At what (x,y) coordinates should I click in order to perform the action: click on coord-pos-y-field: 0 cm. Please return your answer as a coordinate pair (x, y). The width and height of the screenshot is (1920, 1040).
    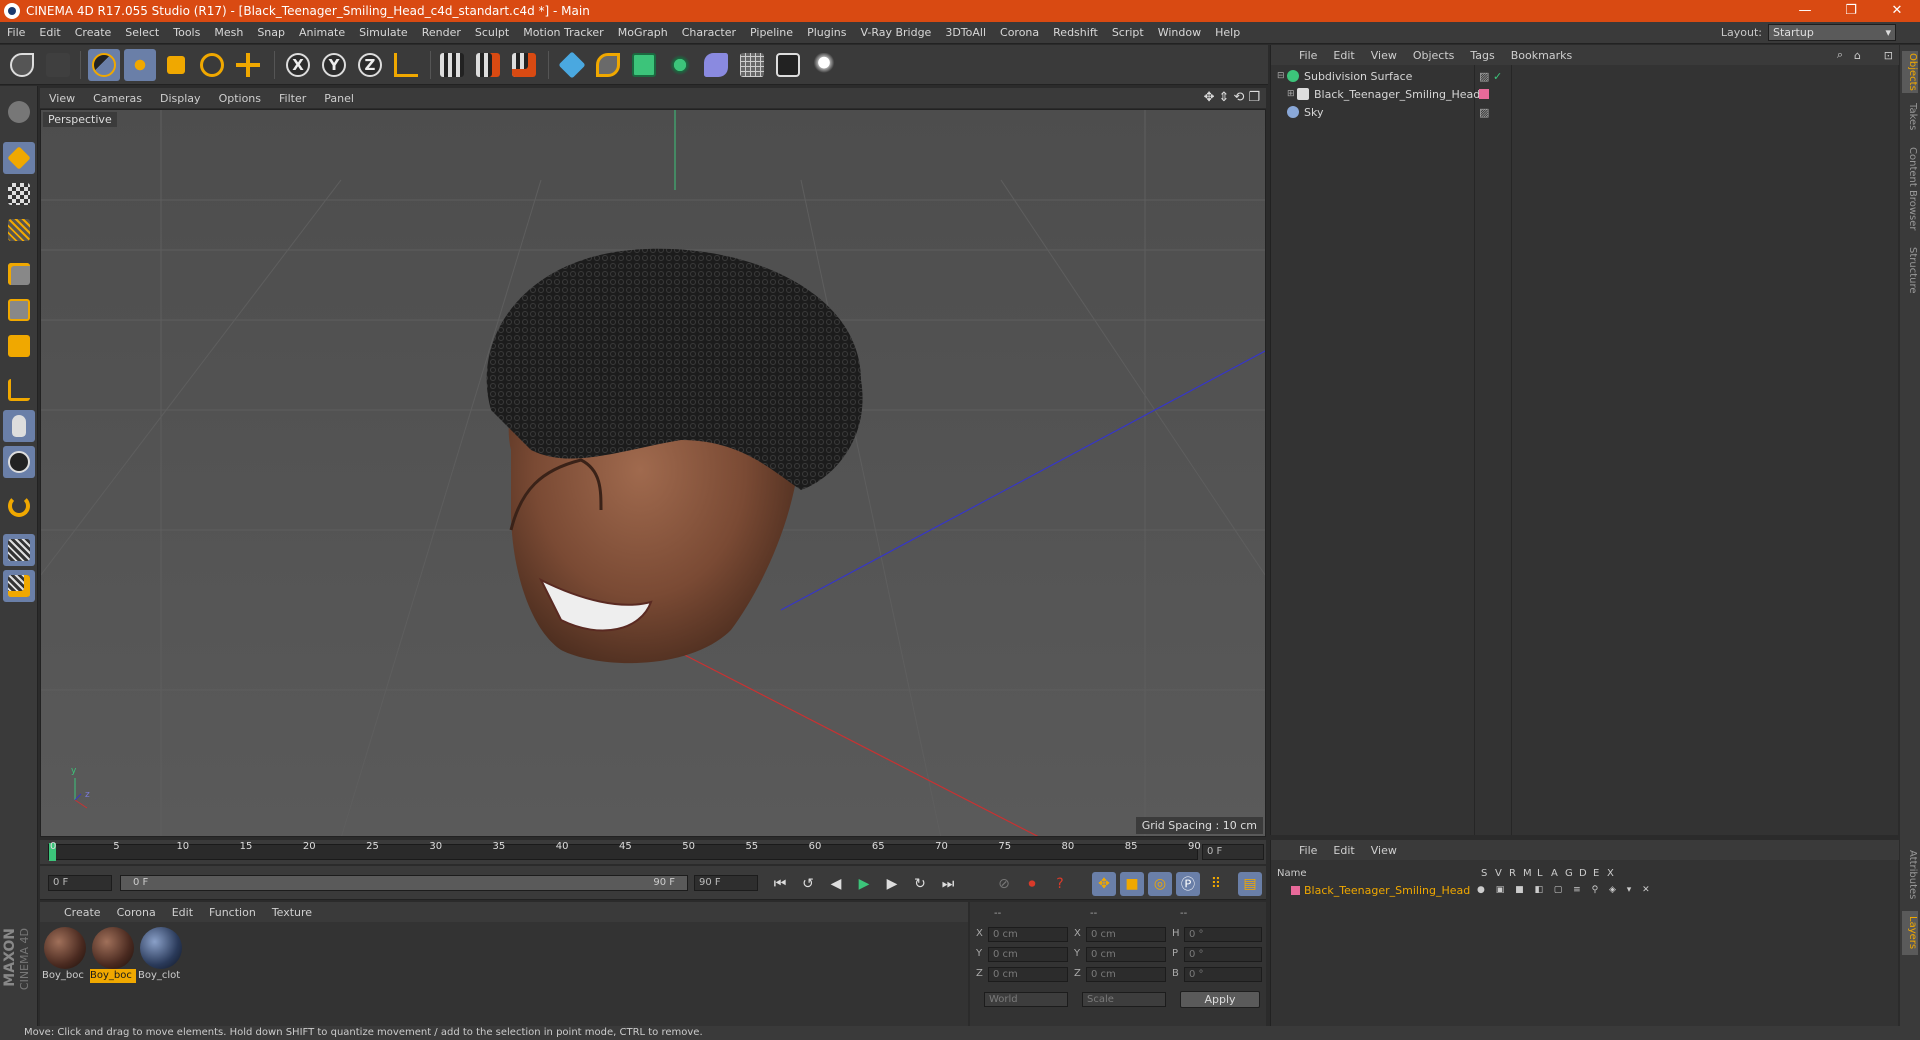
    Looking at the image, I should click on (1028, 954).